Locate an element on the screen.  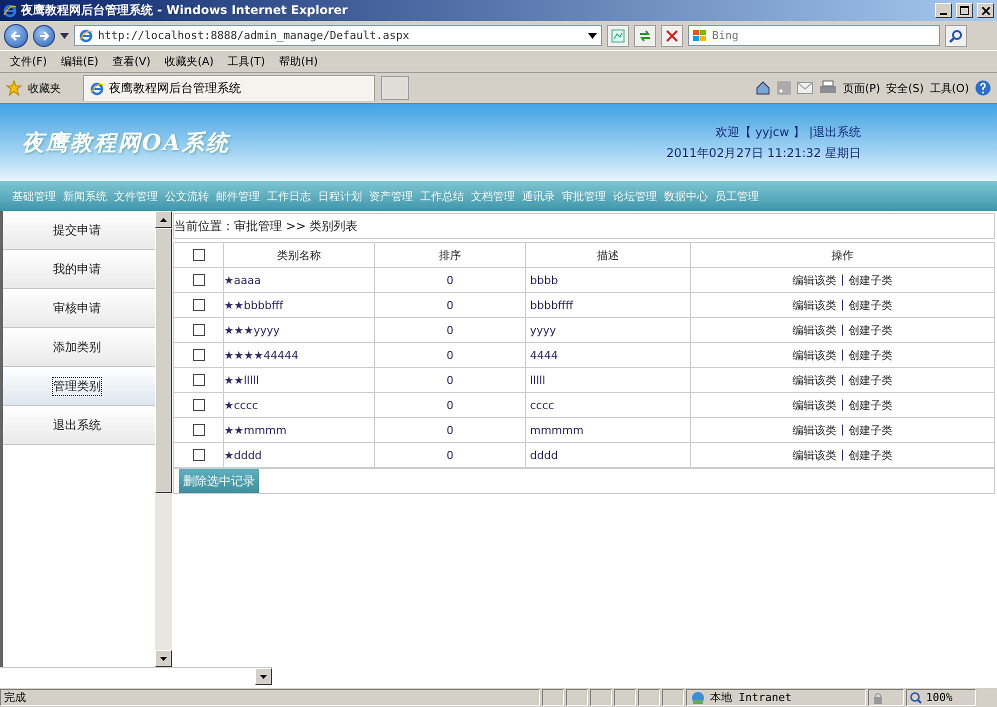
menu-item: 收藏夹(A) is located at coordinates (189, 61).